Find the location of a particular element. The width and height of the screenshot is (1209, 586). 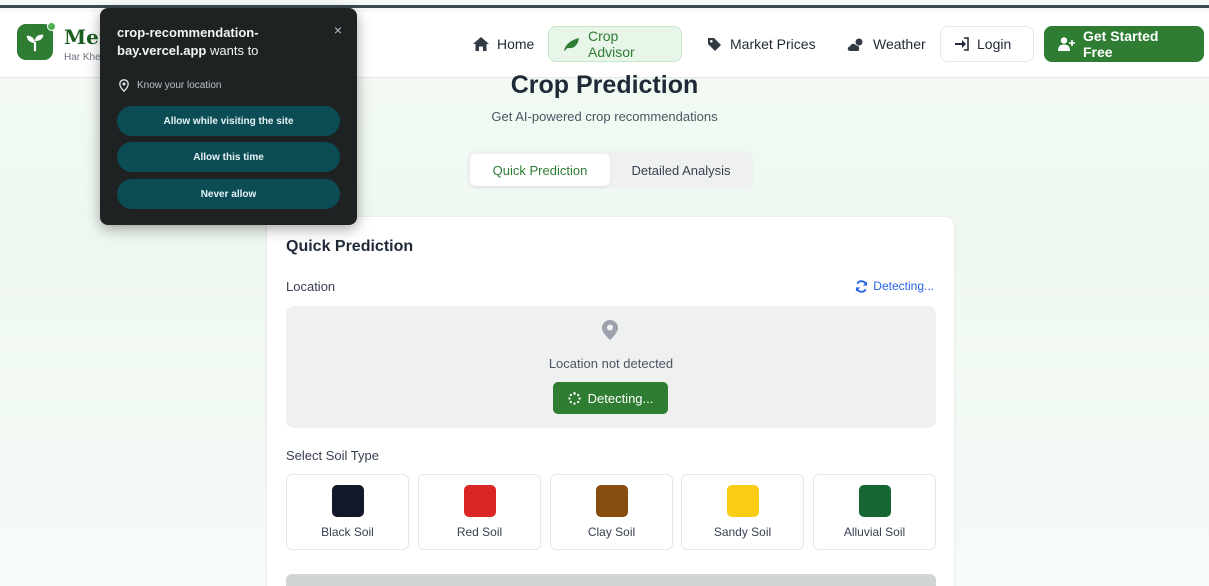

predict-button-partial is located at coordinates (611, 580).